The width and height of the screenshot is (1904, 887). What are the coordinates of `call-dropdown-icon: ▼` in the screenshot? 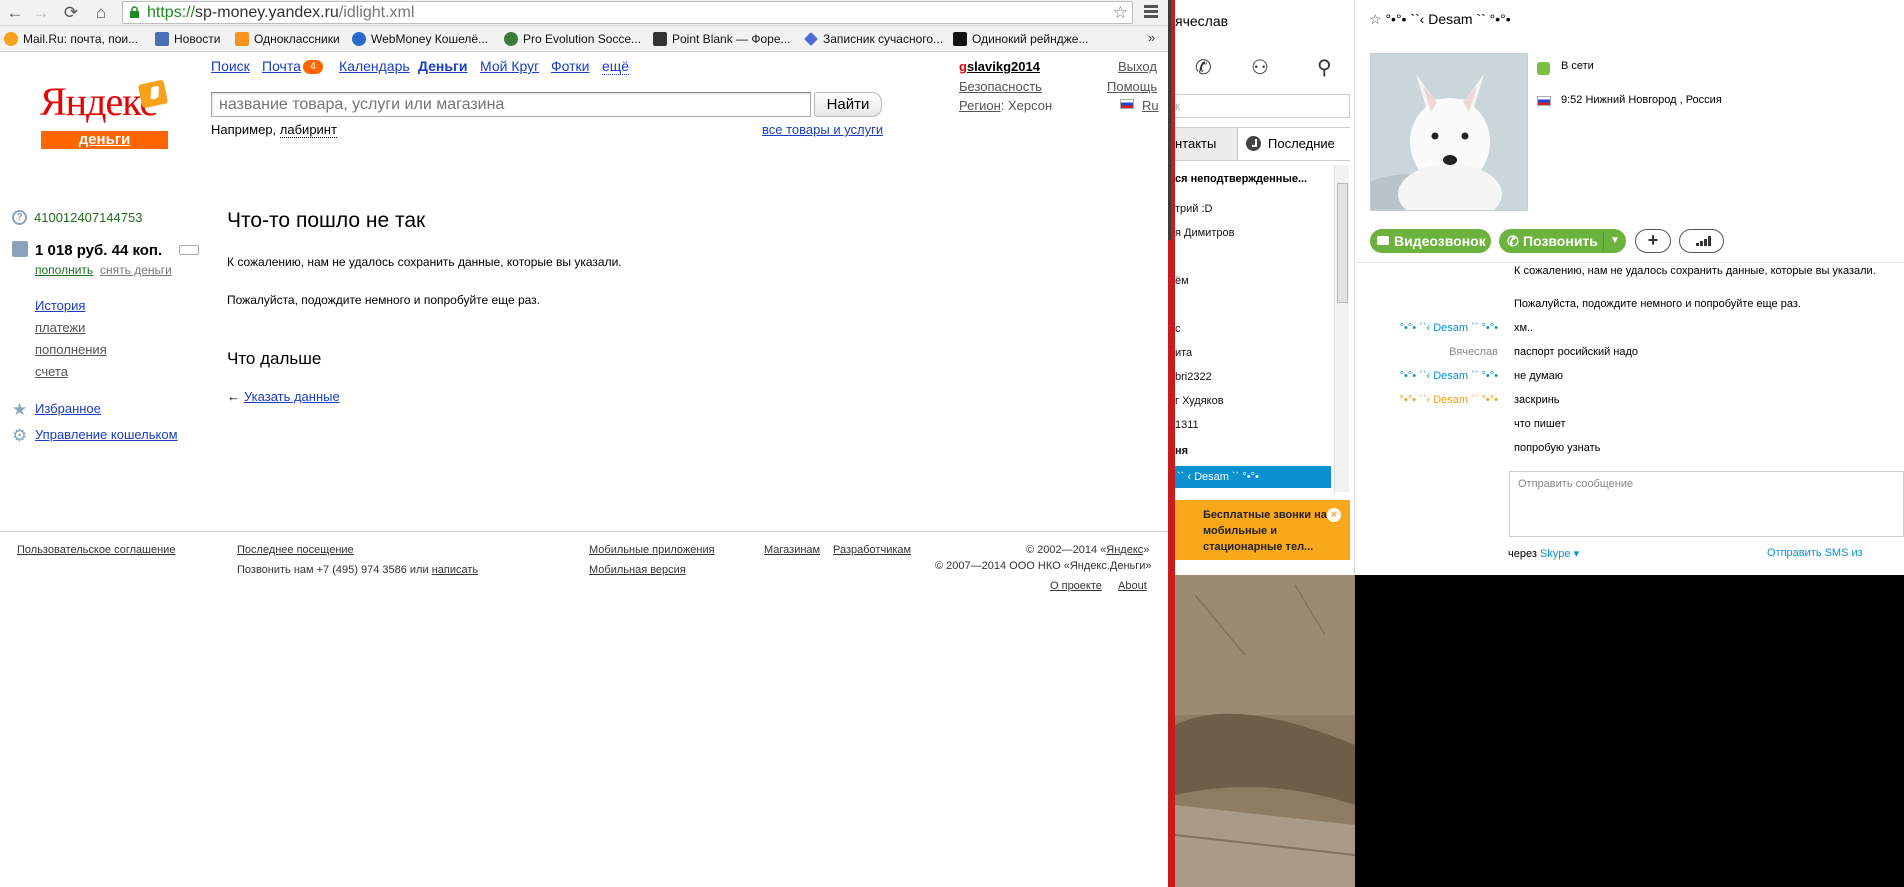 It's located at (1615, 241).